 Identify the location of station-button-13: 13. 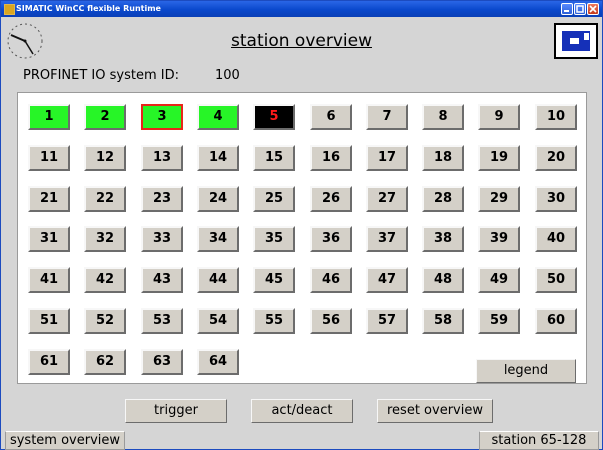
(162, 158).